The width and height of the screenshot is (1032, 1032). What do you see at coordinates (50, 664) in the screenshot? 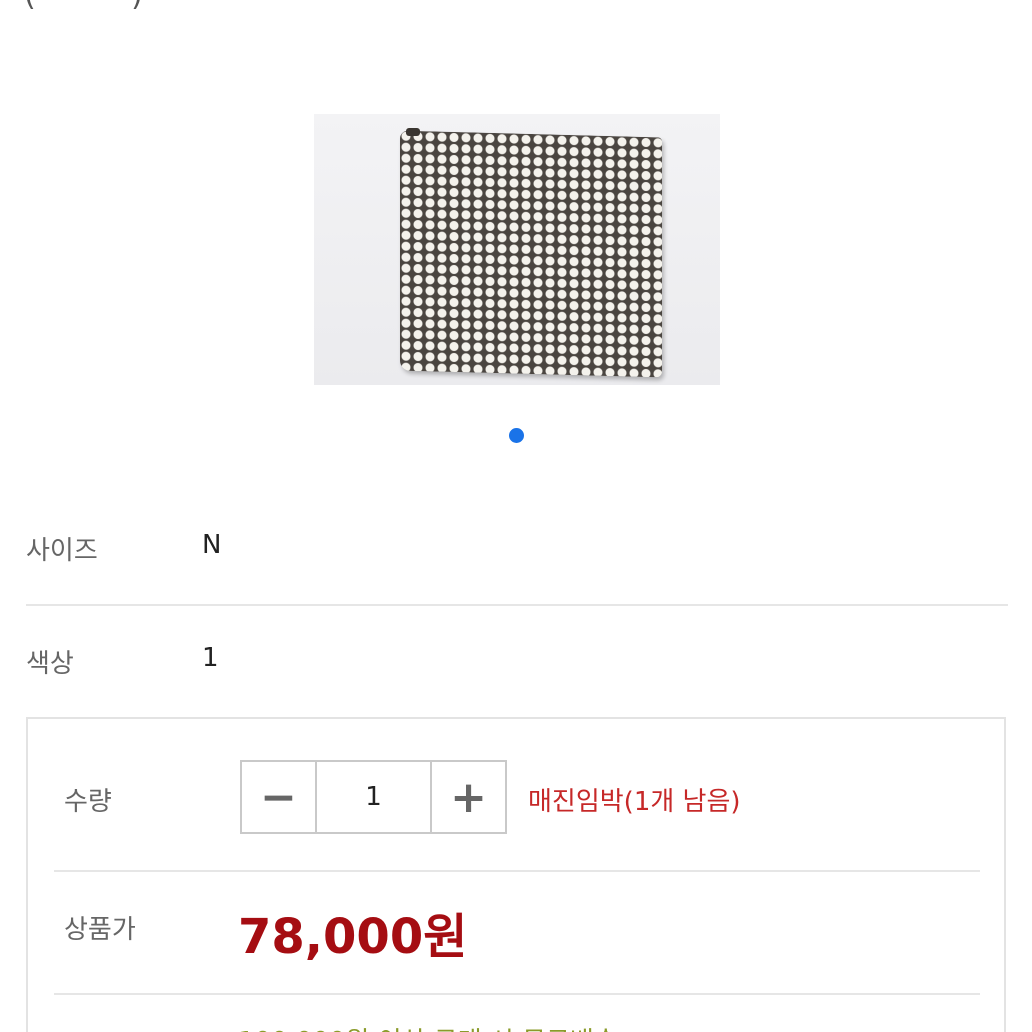
I see `color-label: 색상` at bounding box center [50, 664].